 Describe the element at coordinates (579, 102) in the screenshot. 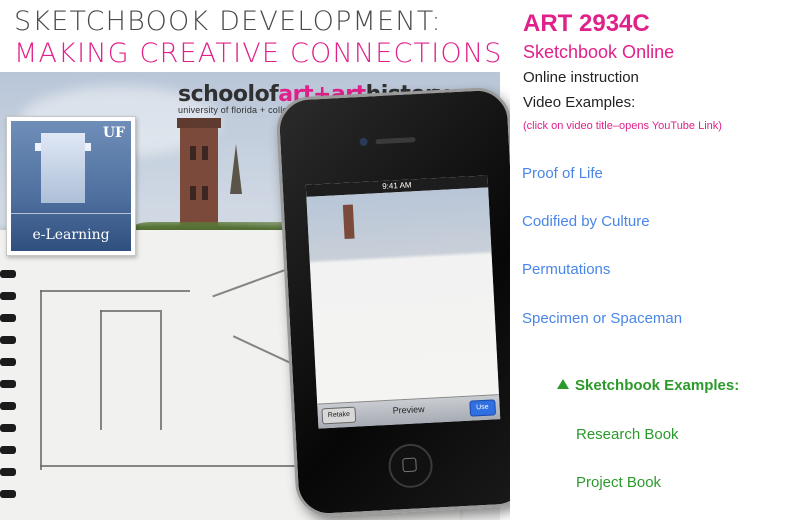

I see `video-examples-label: Video Examples:` at that location.